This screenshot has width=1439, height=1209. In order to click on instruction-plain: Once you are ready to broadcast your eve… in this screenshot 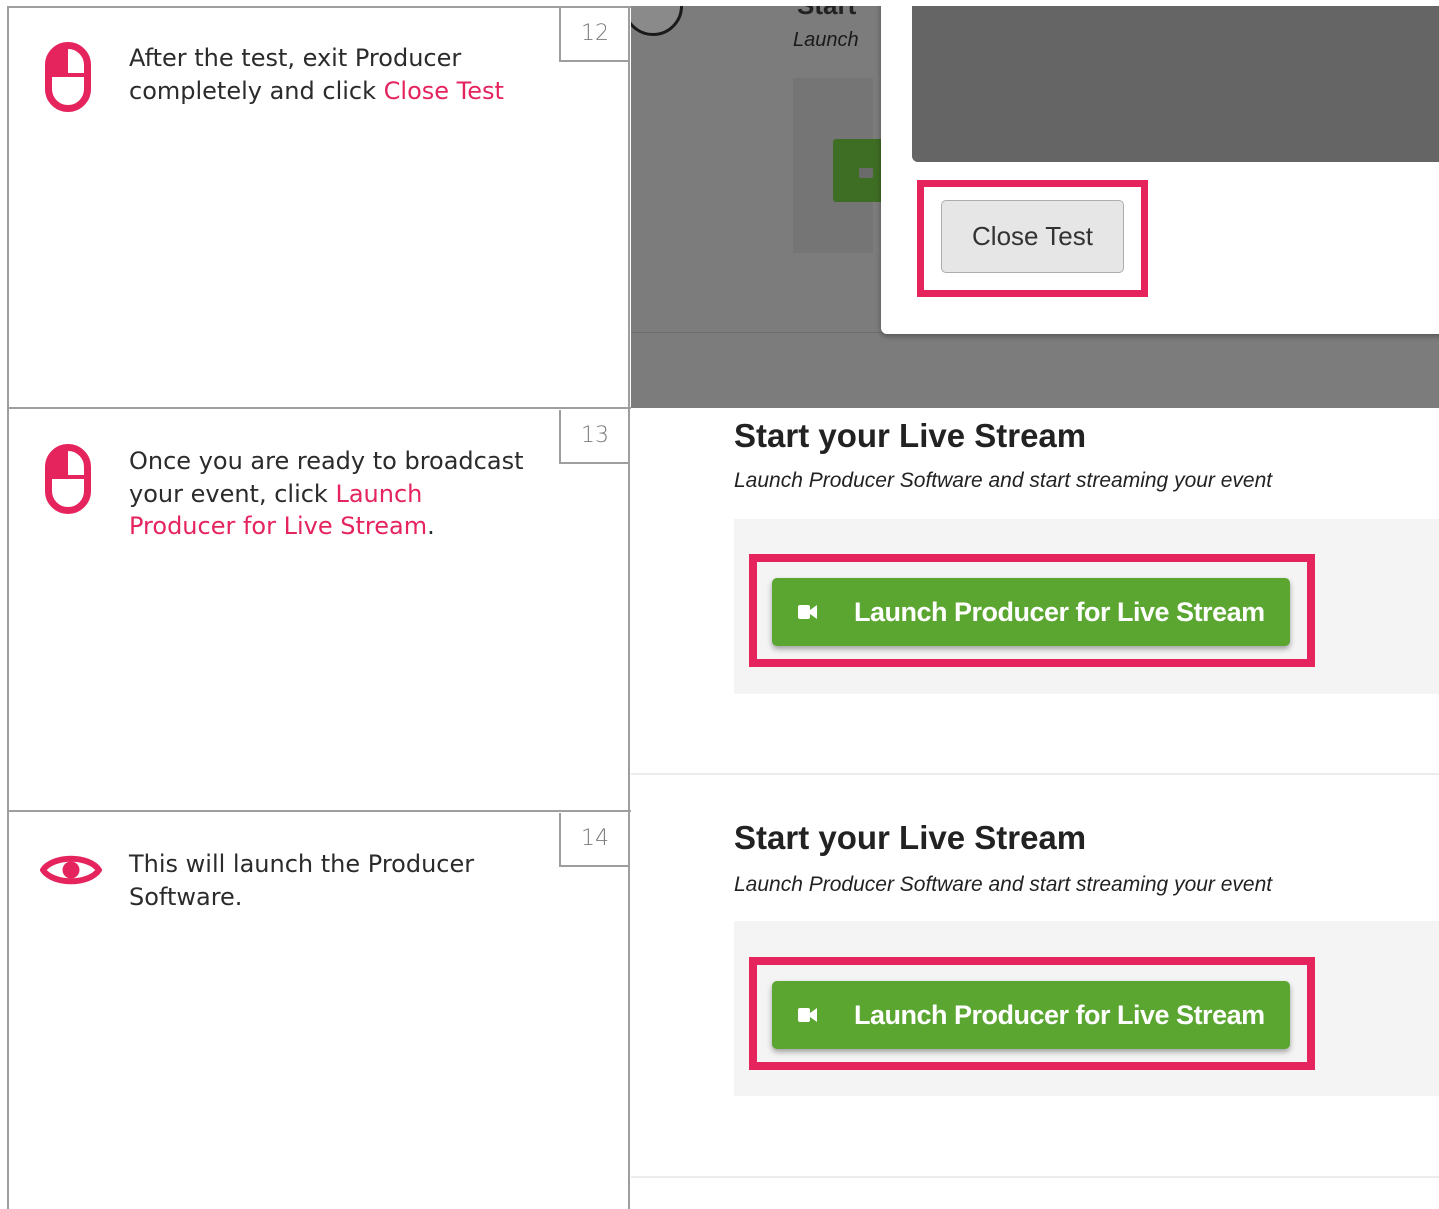, I will do `click(326, 477)`.